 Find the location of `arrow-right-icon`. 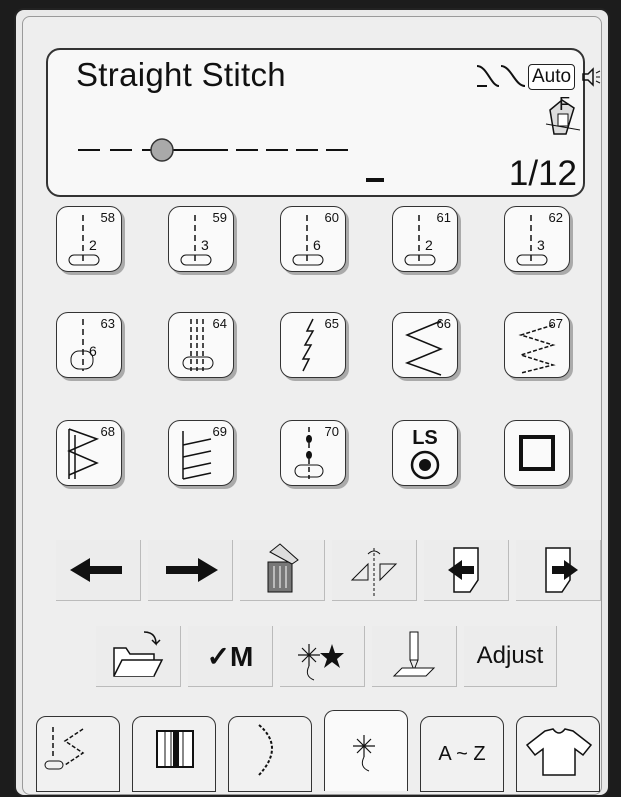

arrow-right-icon is located at coordinates (192, 570).